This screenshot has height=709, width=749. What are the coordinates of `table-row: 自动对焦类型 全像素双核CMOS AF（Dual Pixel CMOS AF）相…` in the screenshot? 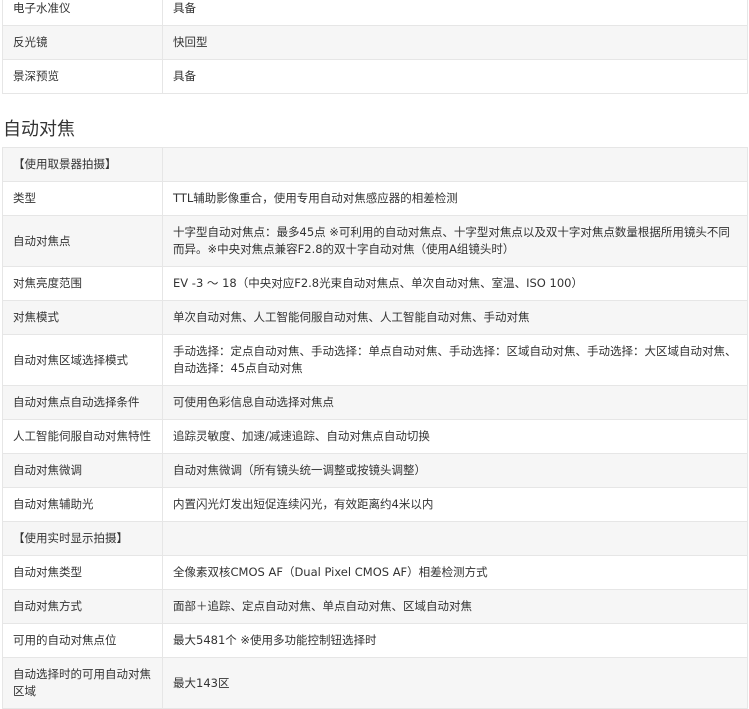 It's located at (375, 572).